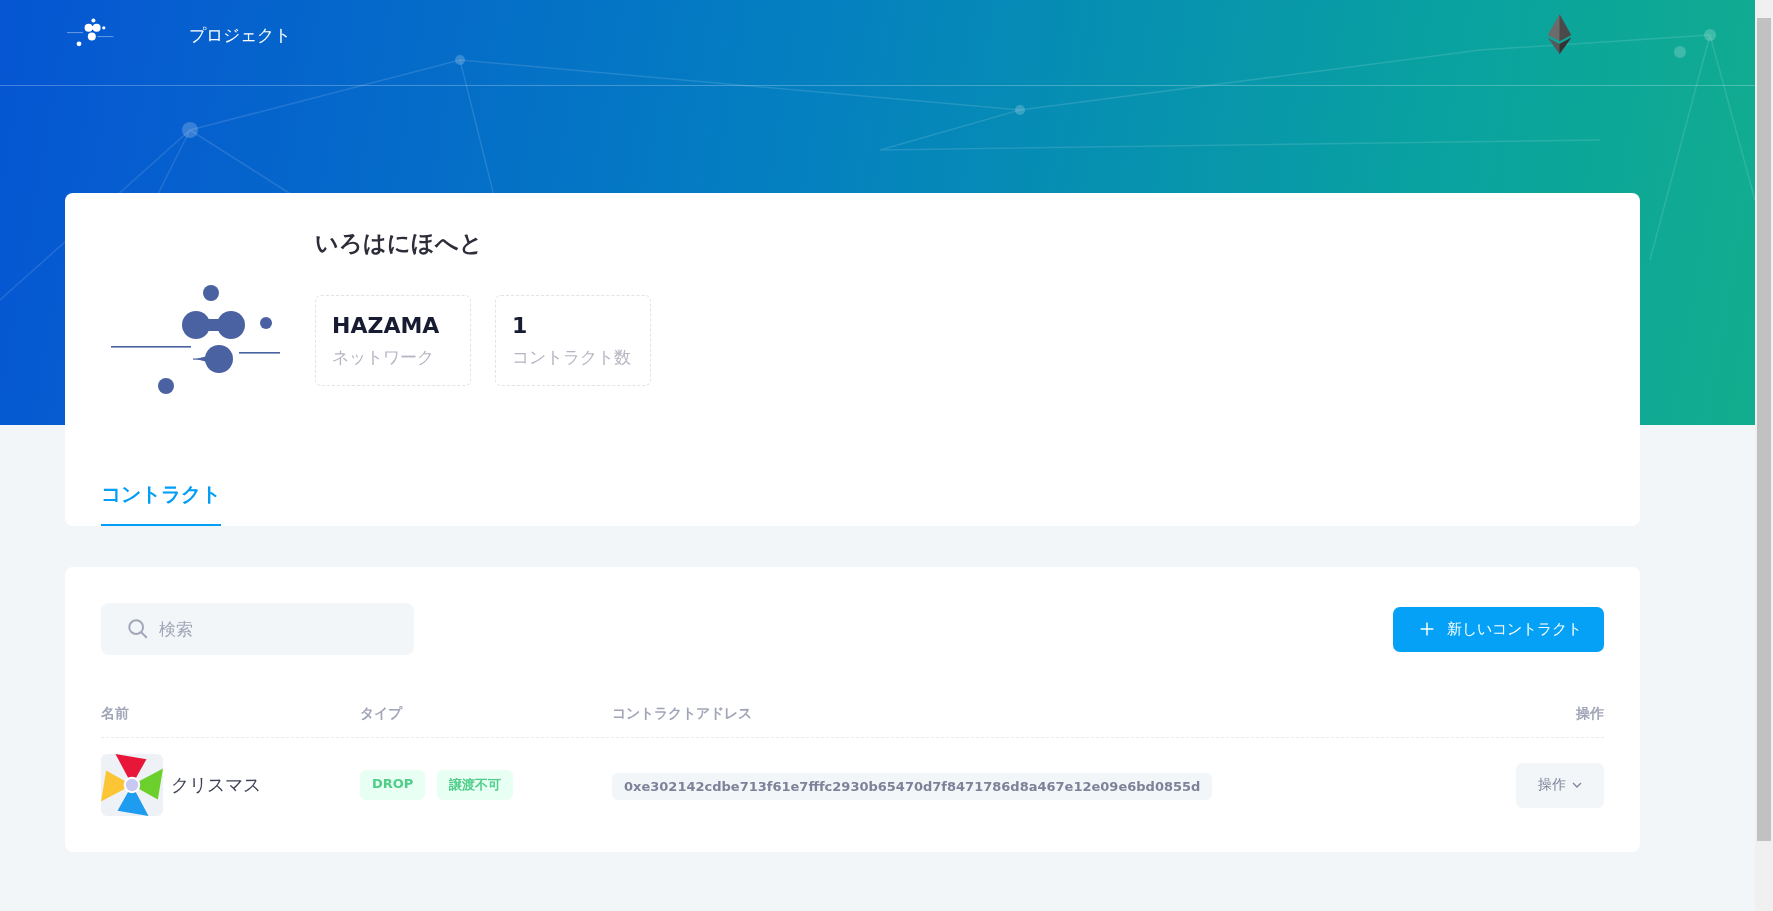 This screenshot has width=1773, height=911. I want to click on plus-icon, so click(1427, 629).